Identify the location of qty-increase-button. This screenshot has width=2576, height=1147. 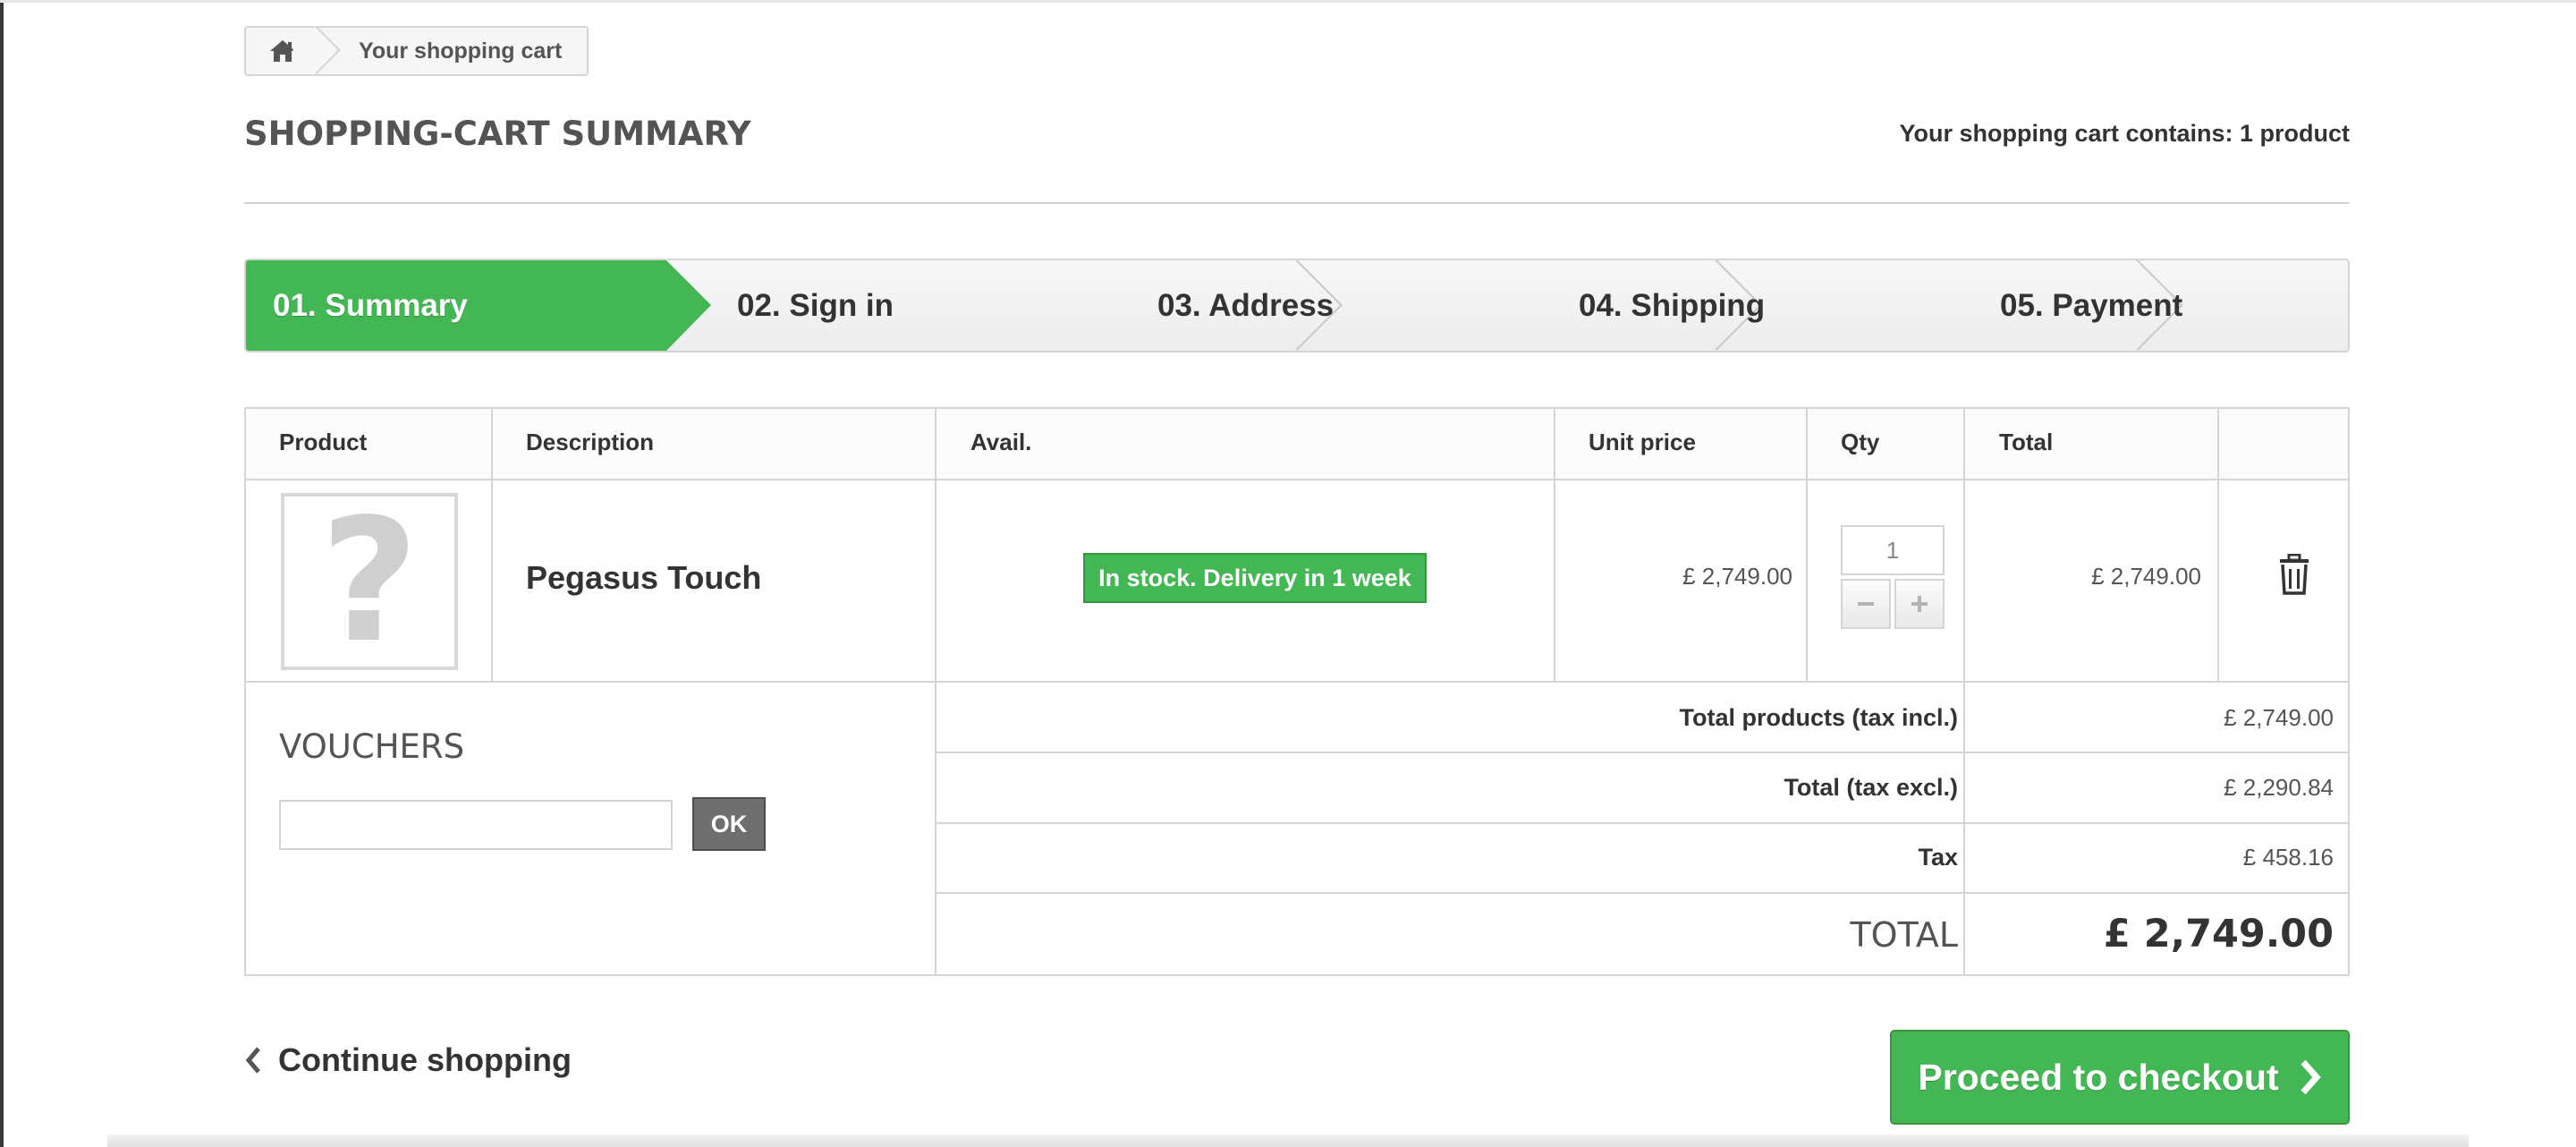
(1919, 604).